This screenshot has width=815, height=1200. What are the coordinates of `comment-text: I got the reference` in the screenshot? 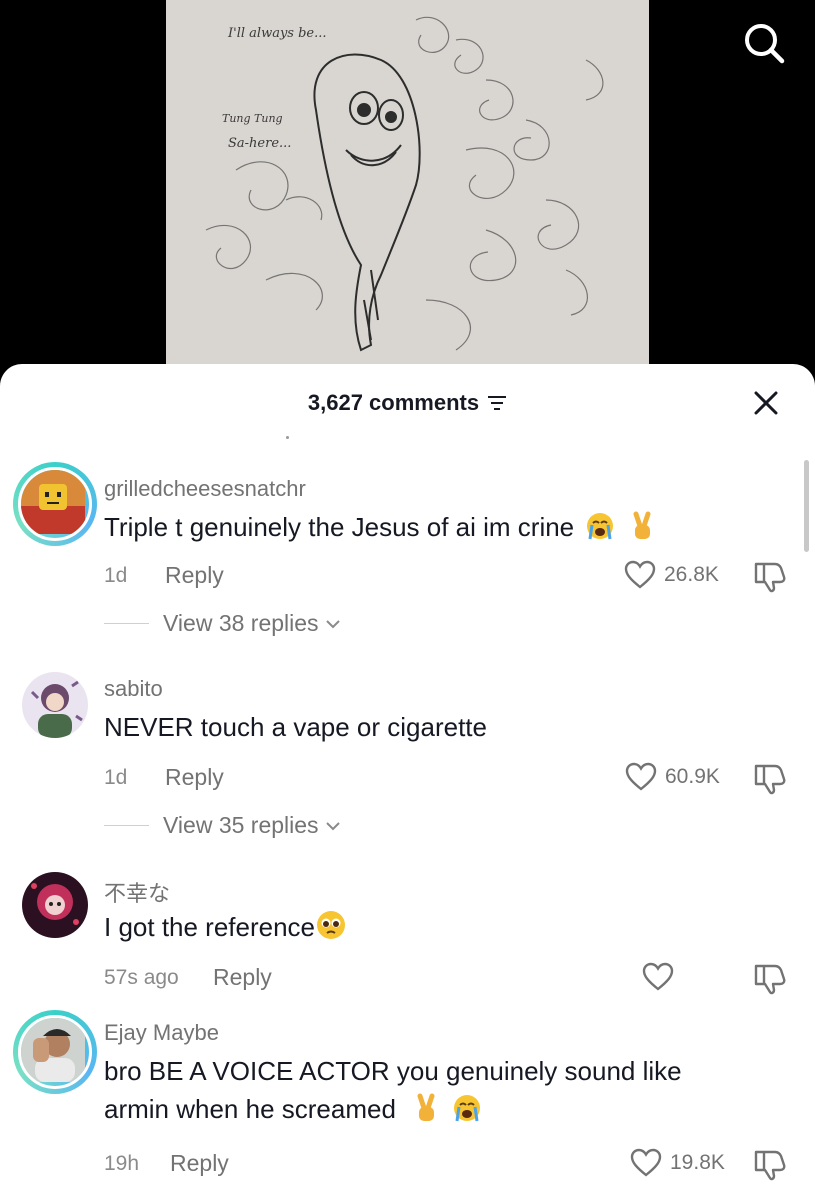 It's located at (424, 927).